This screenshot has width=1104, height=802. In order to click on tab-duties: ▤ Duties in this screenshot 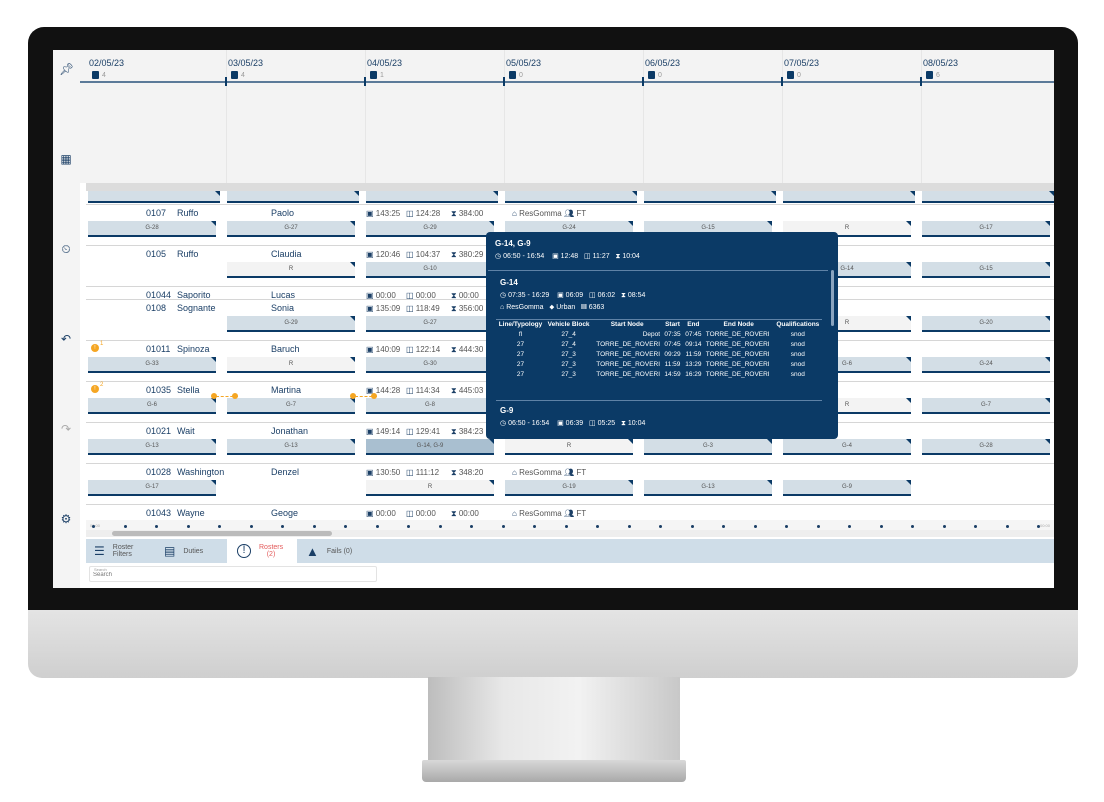, I will do `click(194, 551)`.